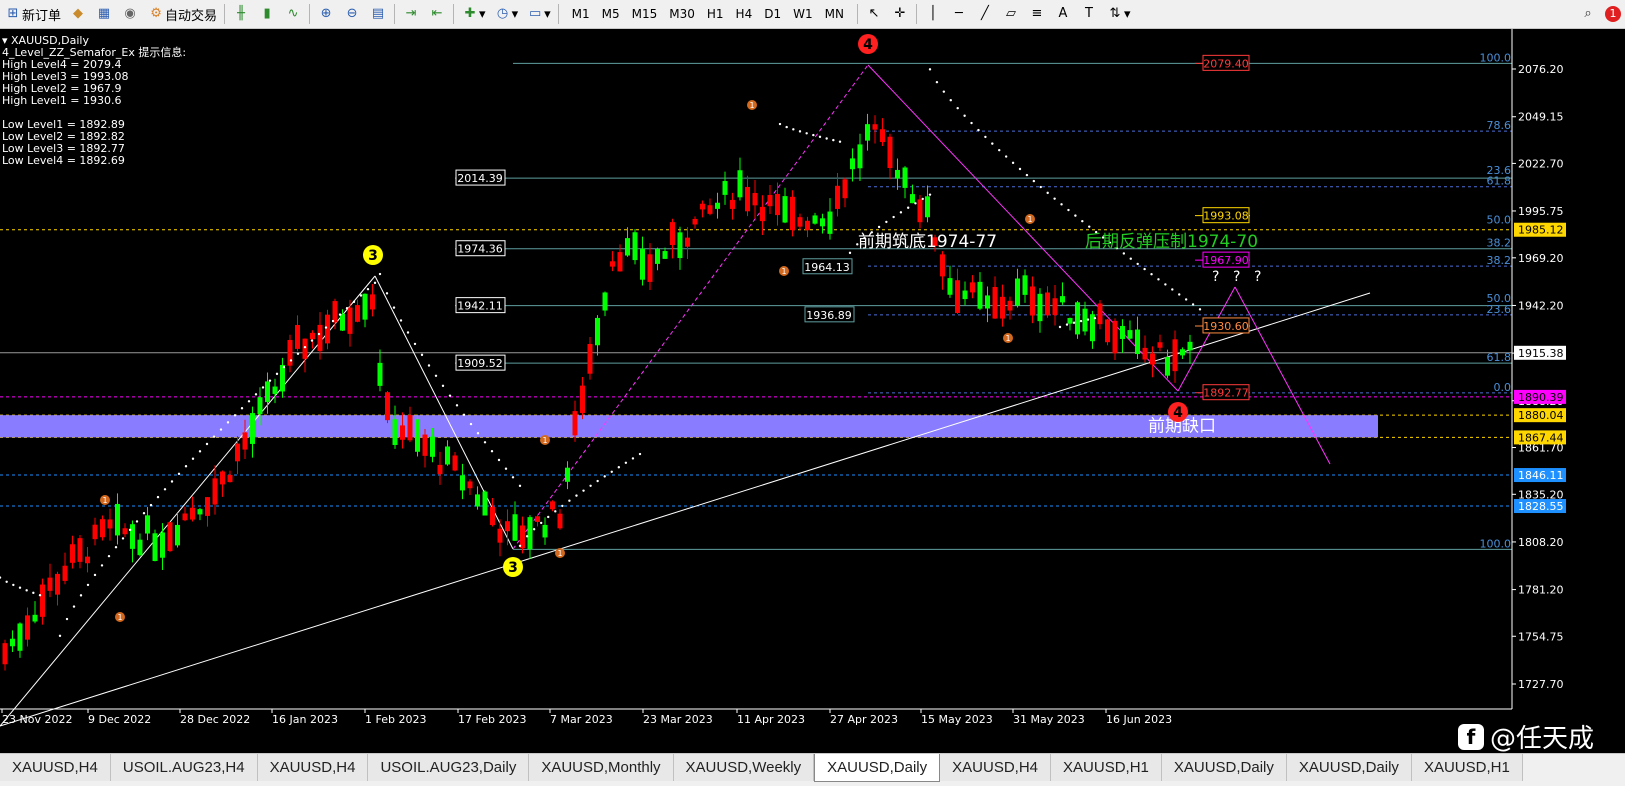  What do you see at coordinates (900, 14) in the screenshot?
I see `crosshair-tool: ✛` at bounding box center [900, 14].